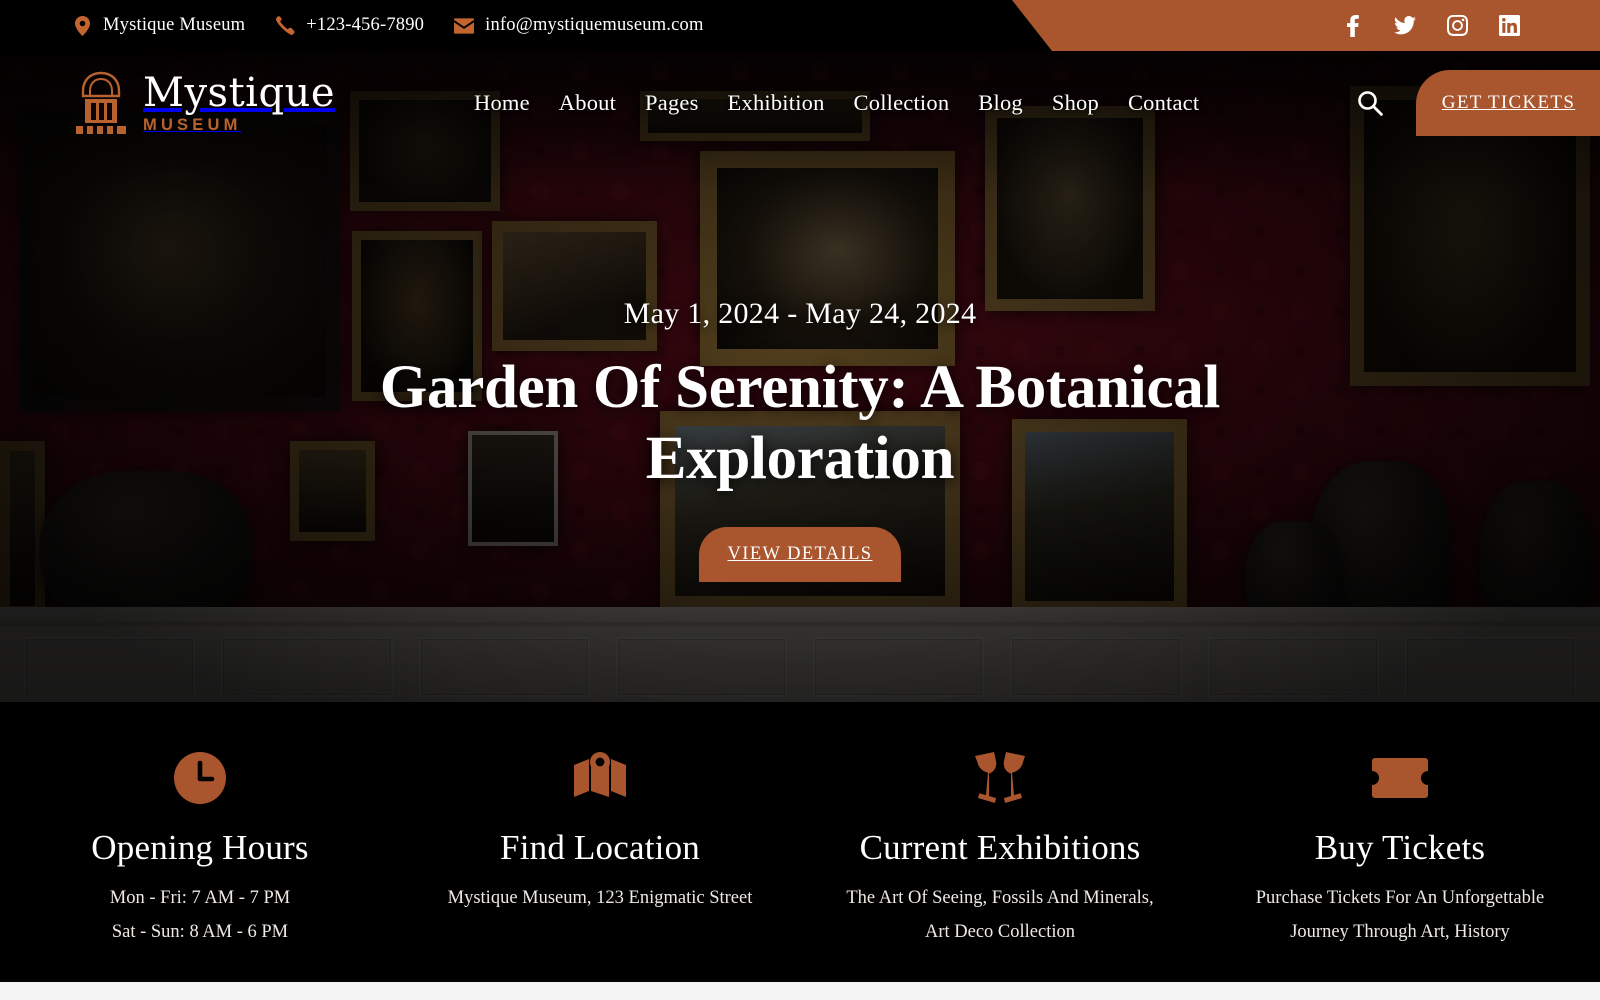 Image resolution: width=1600 pixels, height=1000 pixels. I want to click on navbar-actions: GET TICKETS, so click(1477, 103).